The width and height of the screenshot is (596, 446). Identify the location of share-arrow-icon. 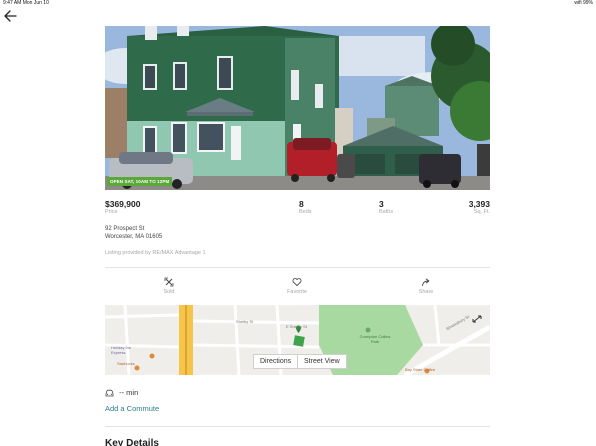
(426, 282).